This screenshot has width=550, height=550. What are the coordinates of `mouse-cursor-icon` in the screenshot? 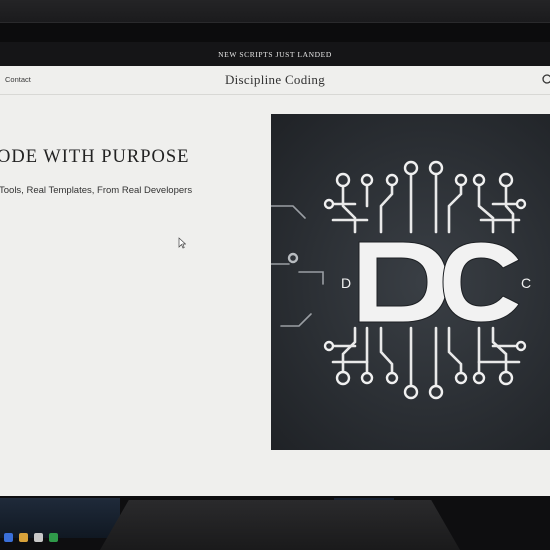 It's located at (182, 242).